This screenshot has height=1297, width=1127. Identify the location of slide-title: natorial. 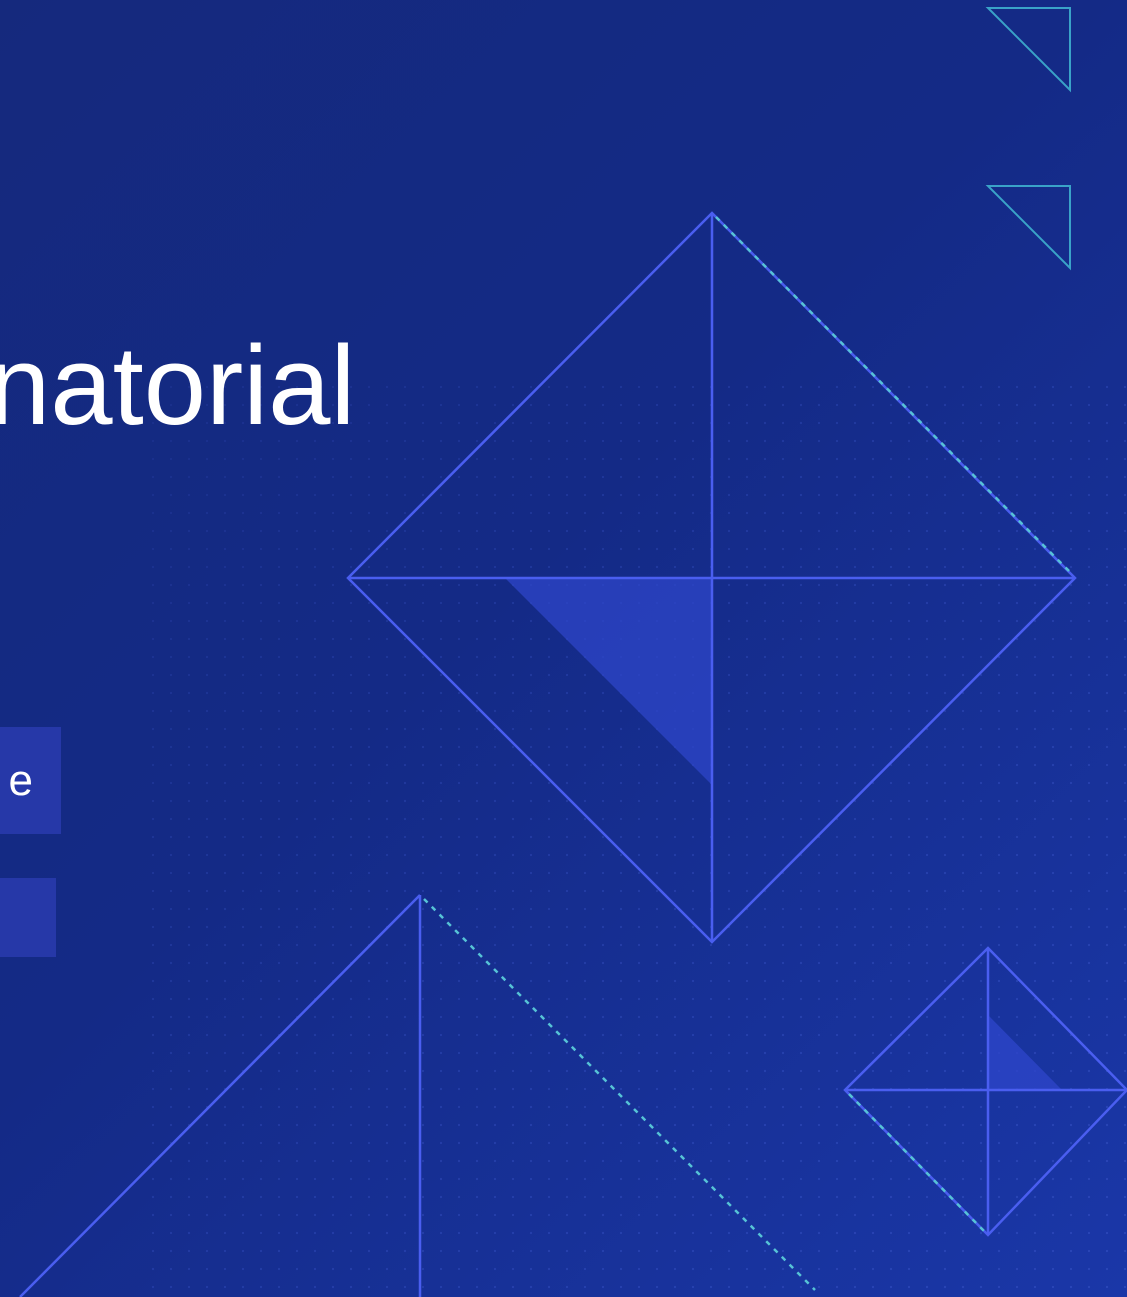
(178, 385).